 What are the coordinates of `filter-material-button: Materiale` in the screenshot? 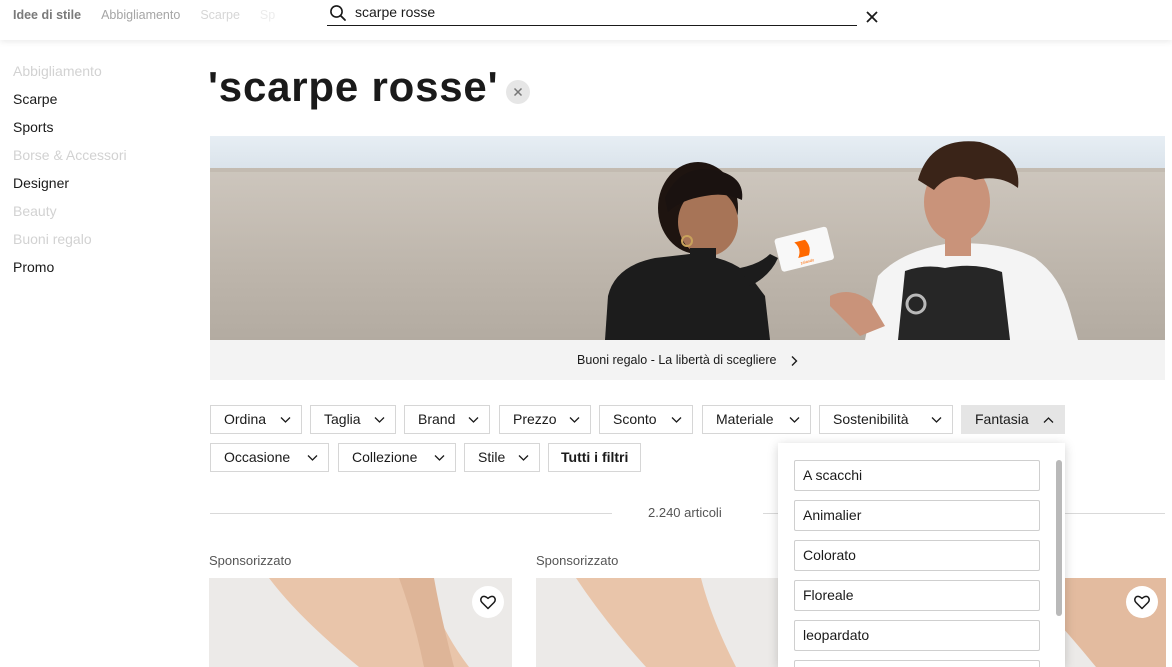 It's located at (756, 419).